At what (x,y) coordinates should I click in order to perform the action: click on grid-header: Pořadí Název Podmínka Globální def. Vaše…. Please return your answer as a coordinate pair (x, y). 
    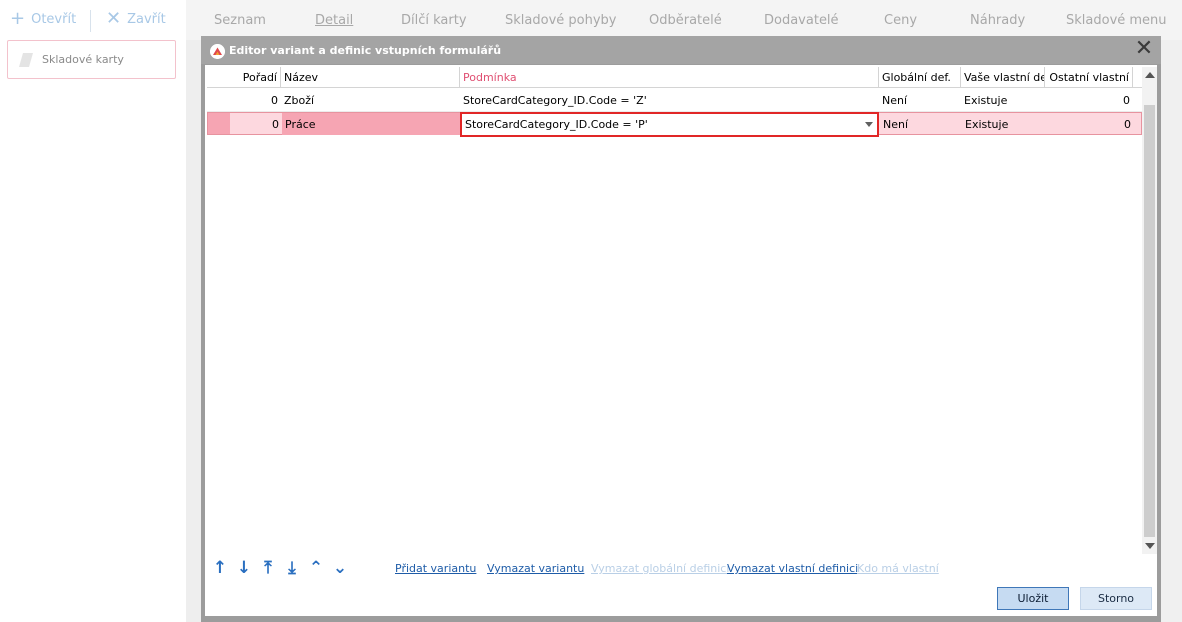
    Looking at the image, I should click on (674, 77).